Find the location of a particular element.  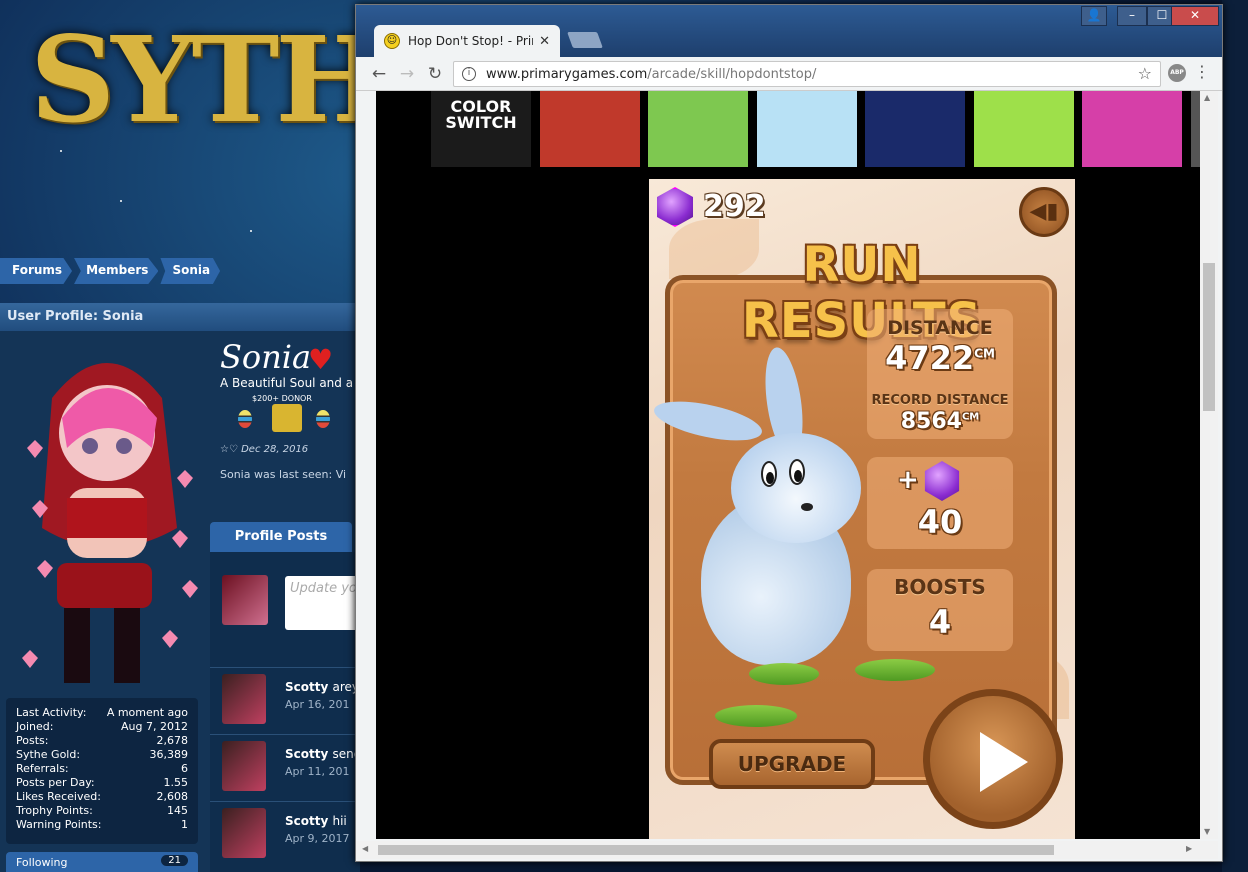

game-thumbnail-house is located at coordinates (806, 129).